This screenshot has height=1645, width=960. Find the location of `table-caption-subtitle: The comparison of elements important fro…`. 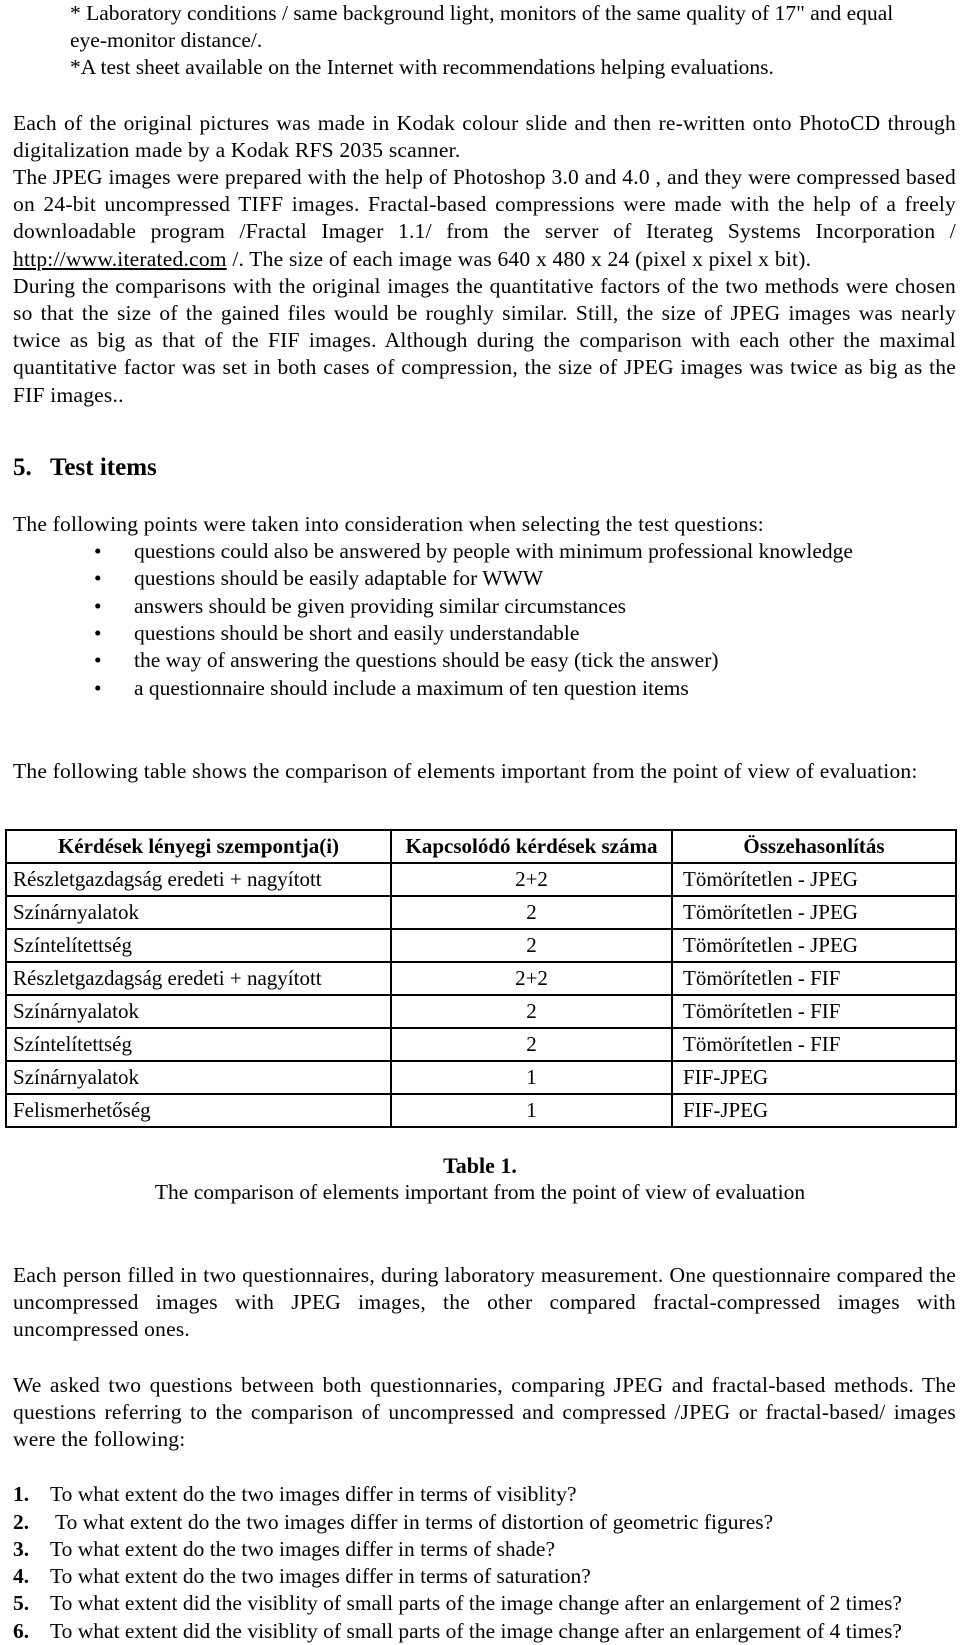

table-caption-subtitle: The comparison of elements important fro… is located at coordinates (480, 1192).